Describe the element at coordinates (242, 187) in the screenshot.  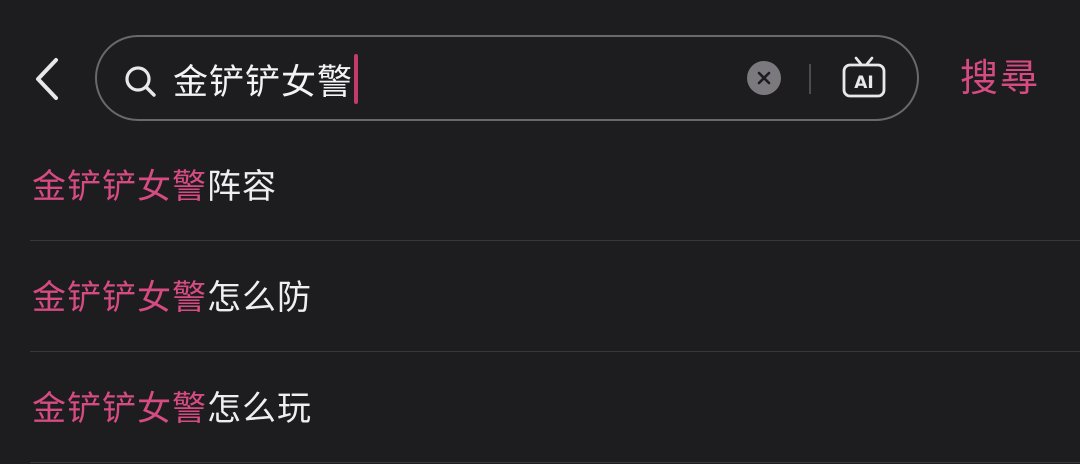
I see `suggestion-rest: 阵容` at that location.